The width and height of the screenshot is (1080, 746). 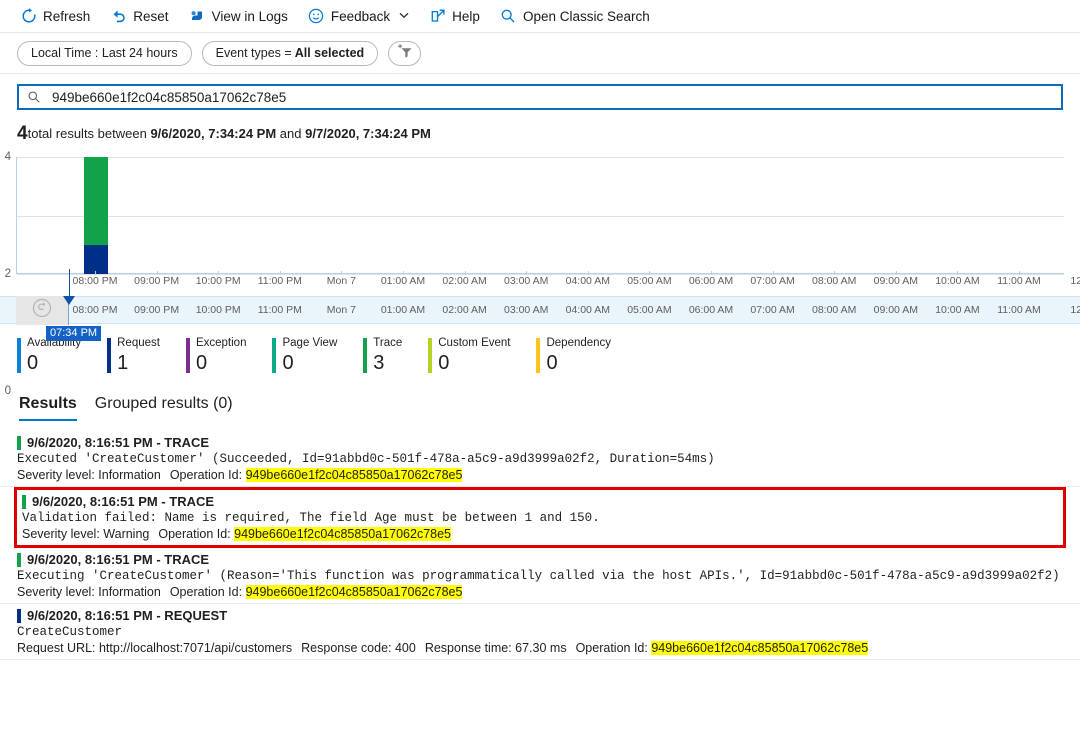 What do you see at coordinates (586, 355) in the screenshot?
I see `event-type-card-dependency: Dependency 0` at bounding box center [586, 355].